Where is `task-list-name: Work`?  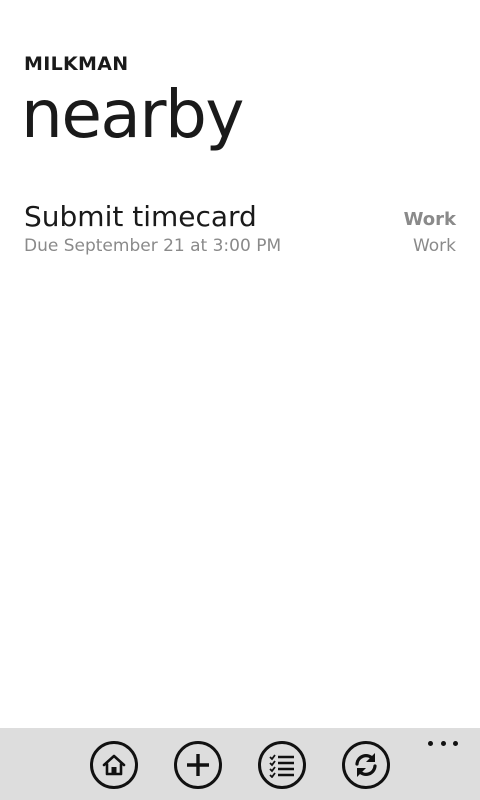 task-list-name: Work is located at coordinates (429, 219).